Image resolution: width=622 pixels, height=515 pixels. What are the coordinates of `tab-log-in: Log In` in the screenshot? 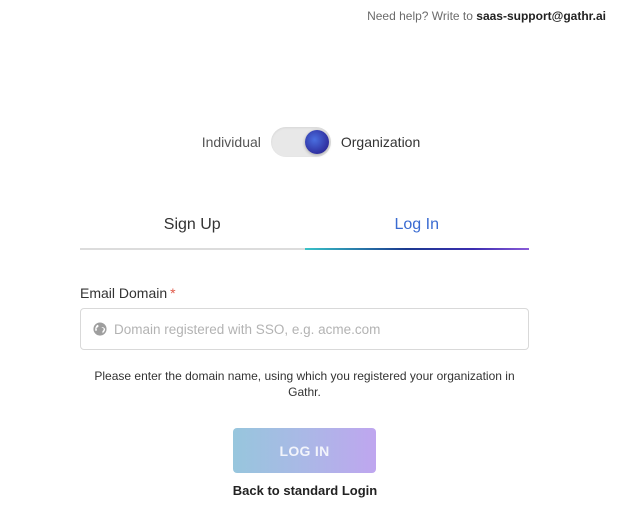 It's located at (416, 229).